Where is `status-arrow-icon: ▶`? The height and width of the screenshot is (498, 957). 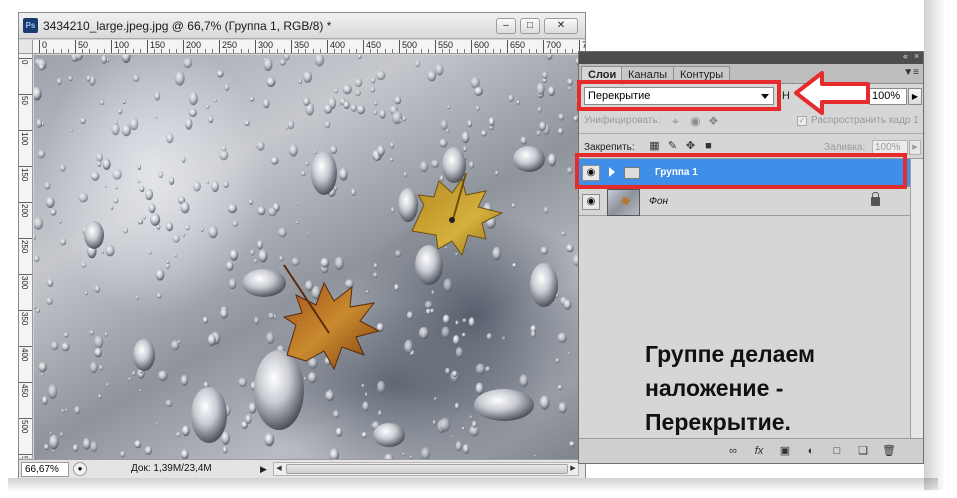
status-arrow-icon: ▶ is located at coordinates (265, 469).